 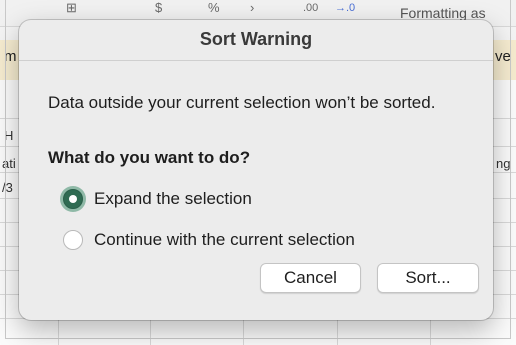 What do you see at coordinates (214, 8) in the screenshot?
I see `percent-format-icon: %` at bounding box center [214, 8].